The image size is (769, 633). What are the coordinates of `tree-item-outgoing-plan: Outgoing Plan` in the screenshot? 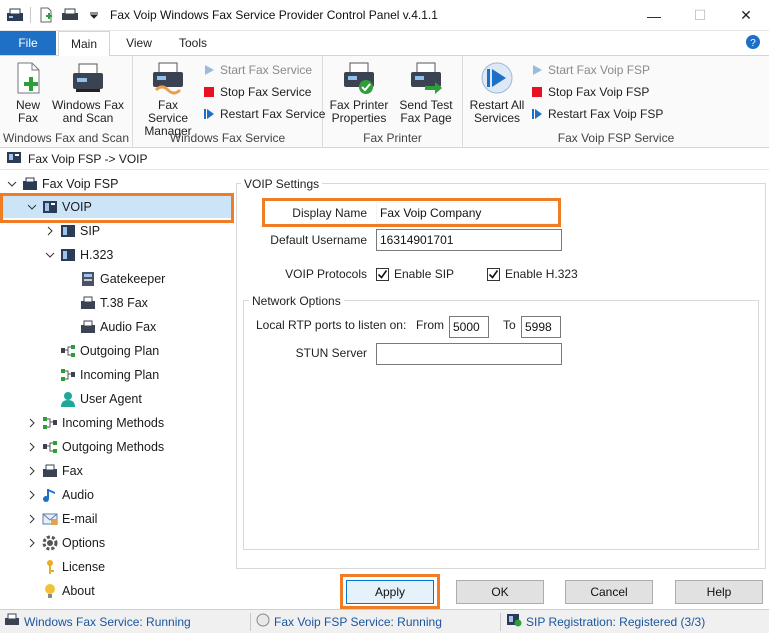 It's located at (109, 351).